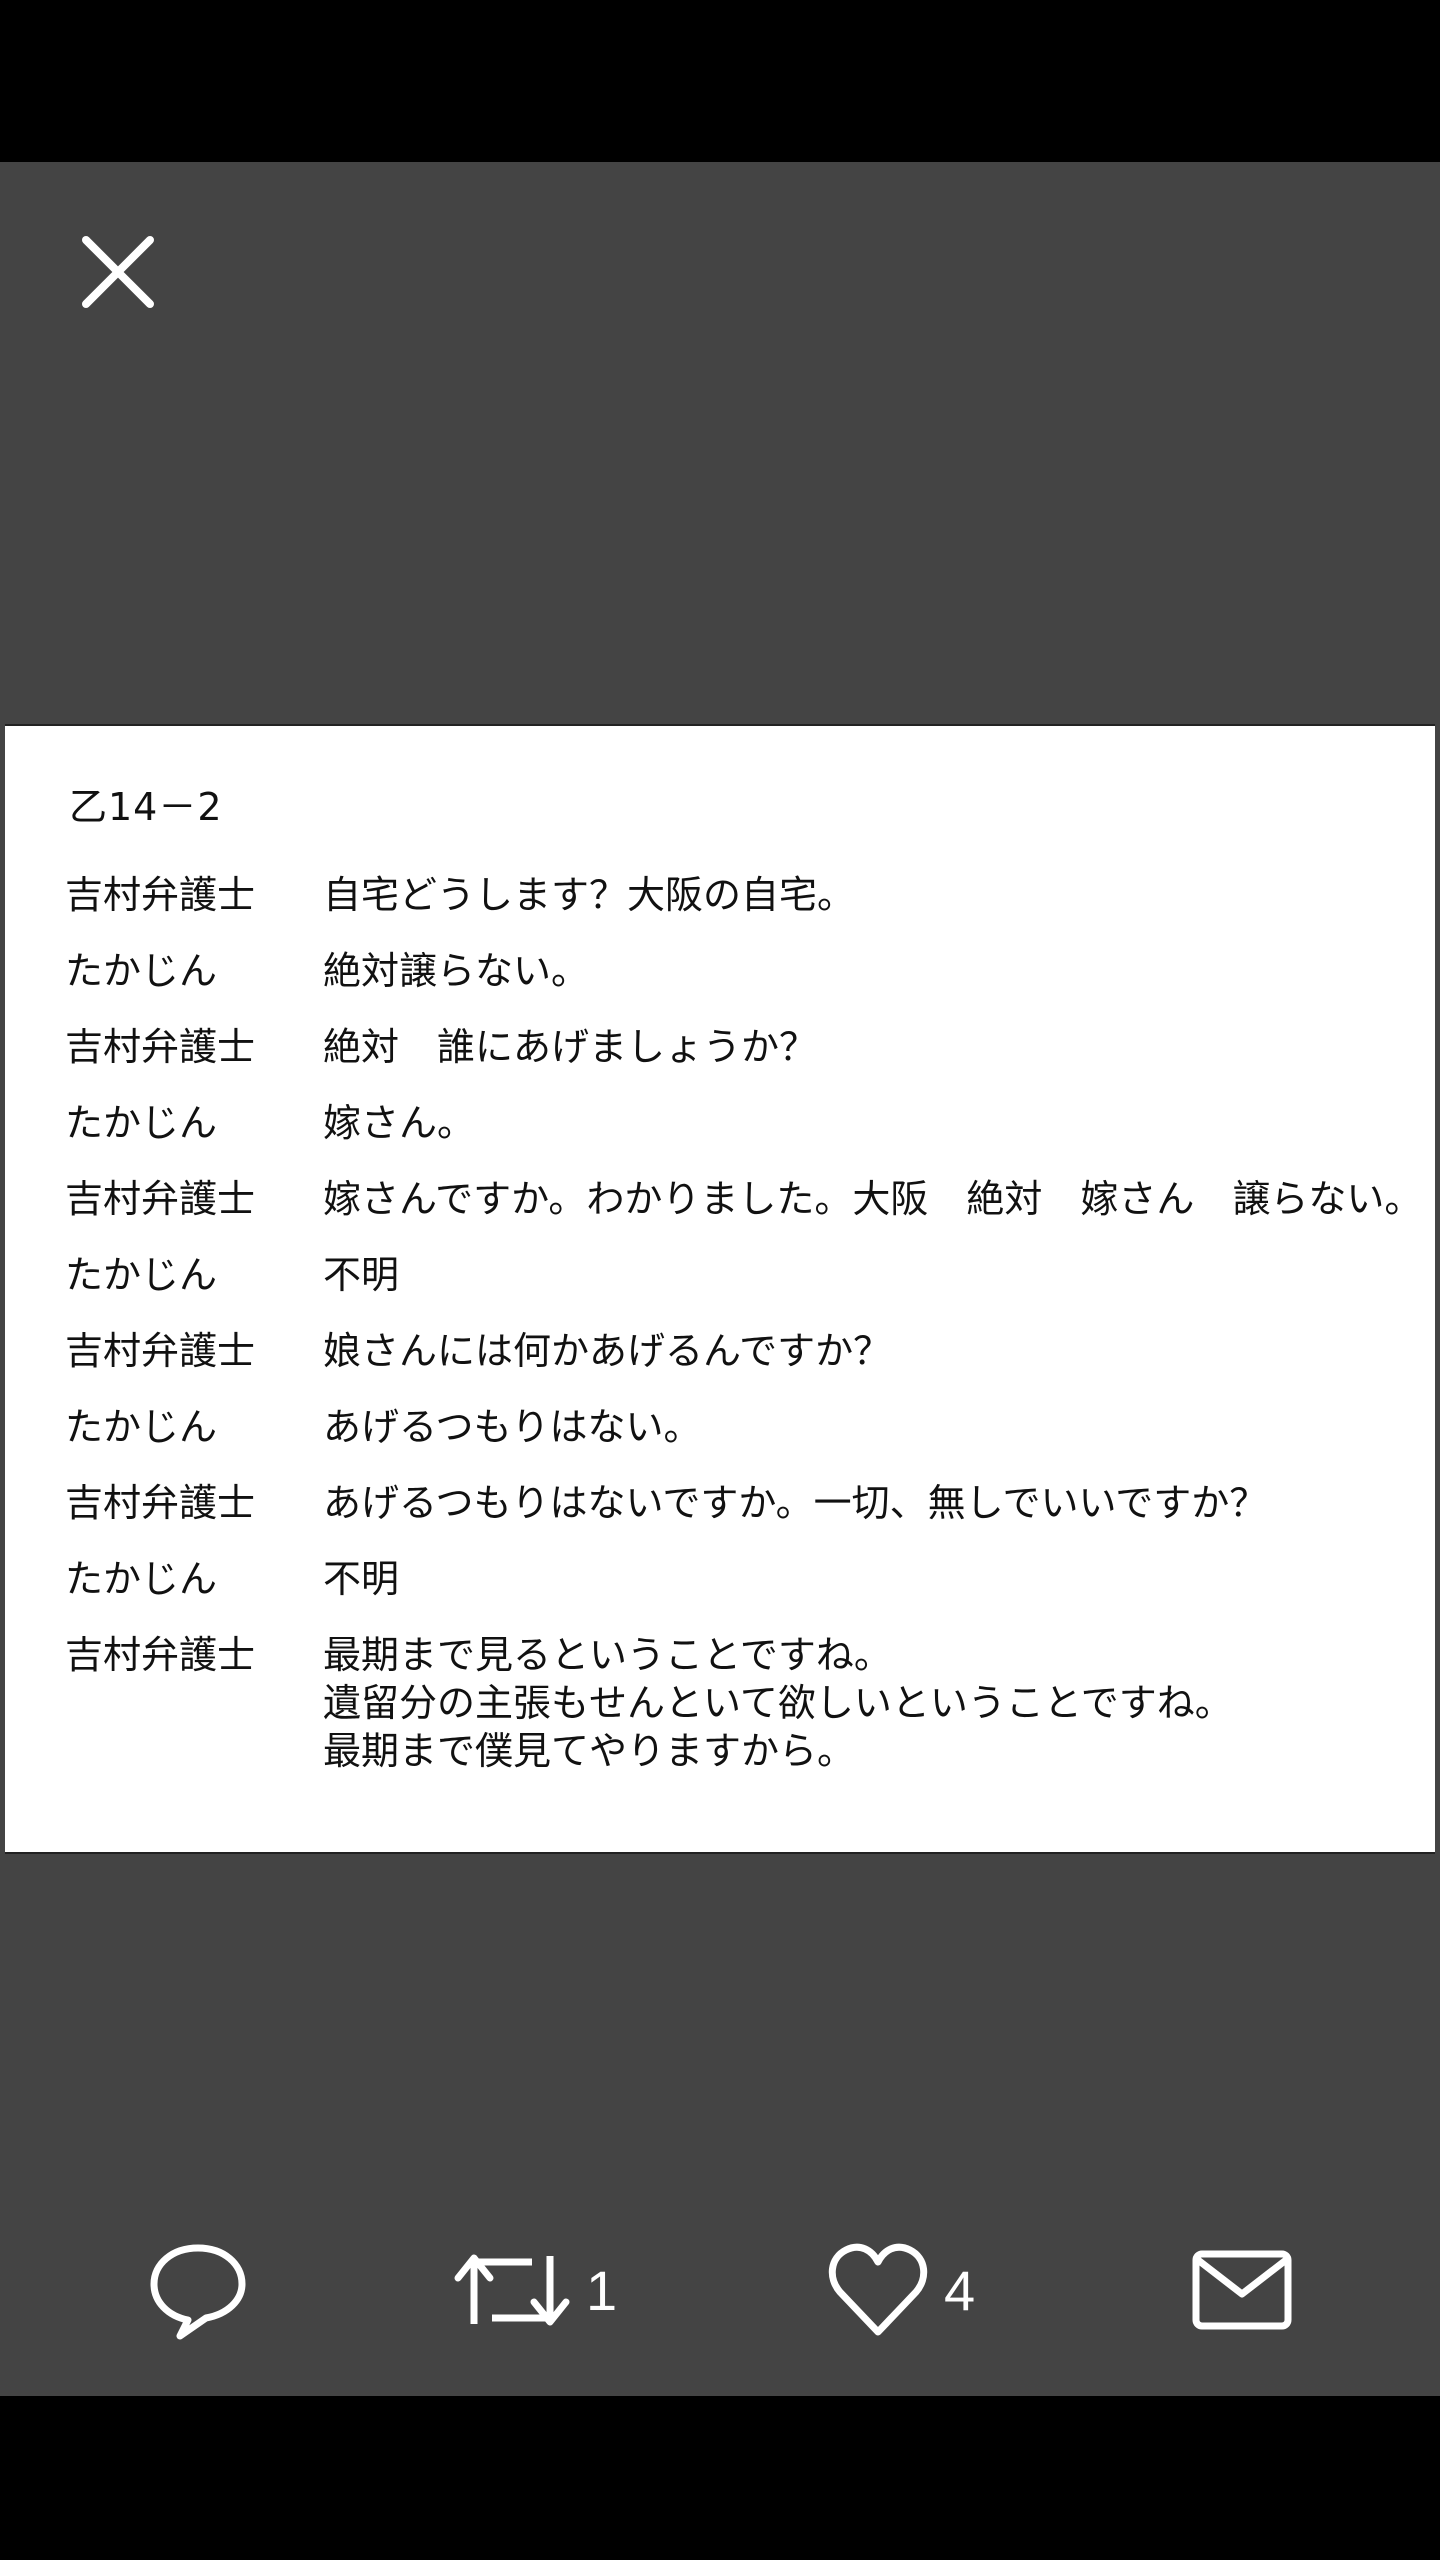 This screenshot has height=2560, width=1440. Describe the element at coordinates (735, 1123) in the screenshot. I see `transcript-row: たかじん 嫁さん。` at that location.